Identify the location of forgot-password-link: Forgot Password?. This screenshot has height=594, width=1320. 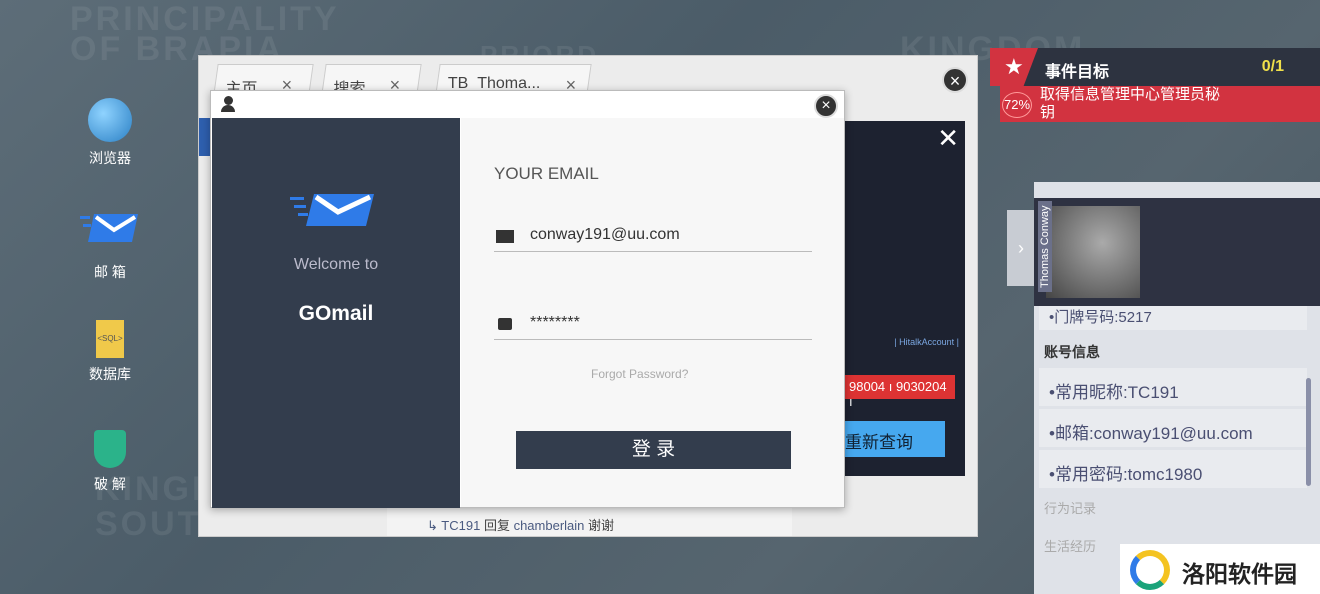
(639, 374).